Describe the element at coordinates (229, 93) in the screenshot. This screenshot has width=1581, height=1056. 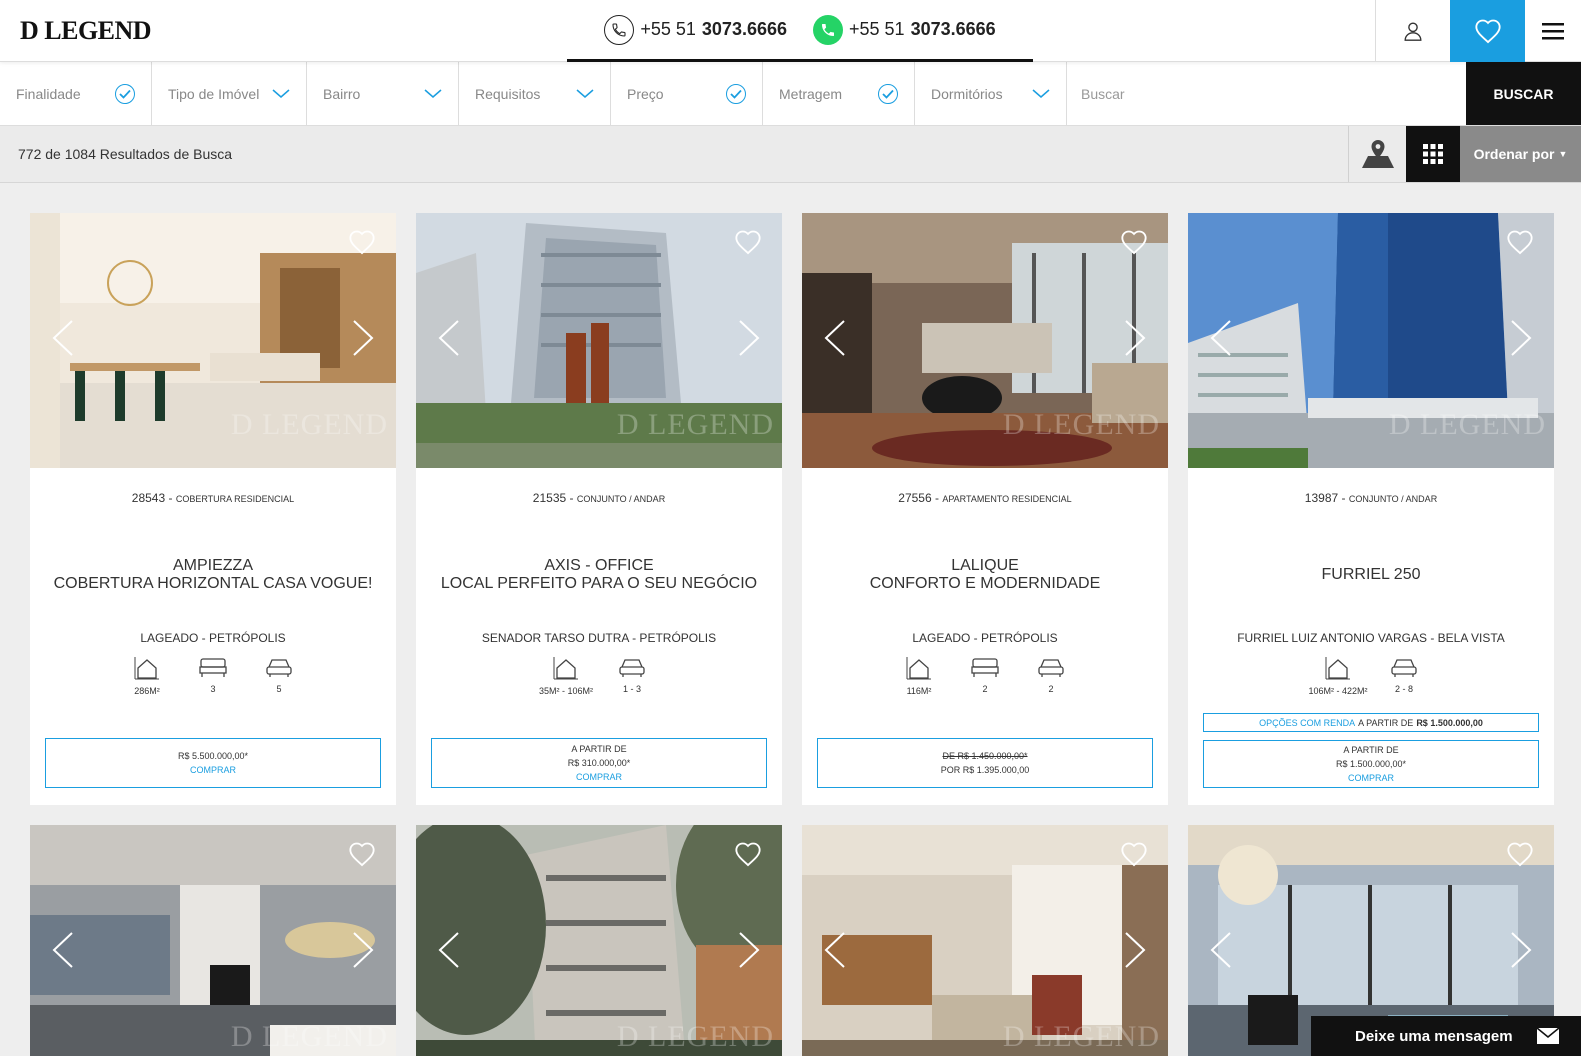
I see `filter-tipo-de-imovel: Tipo de Imóvel` at that location.